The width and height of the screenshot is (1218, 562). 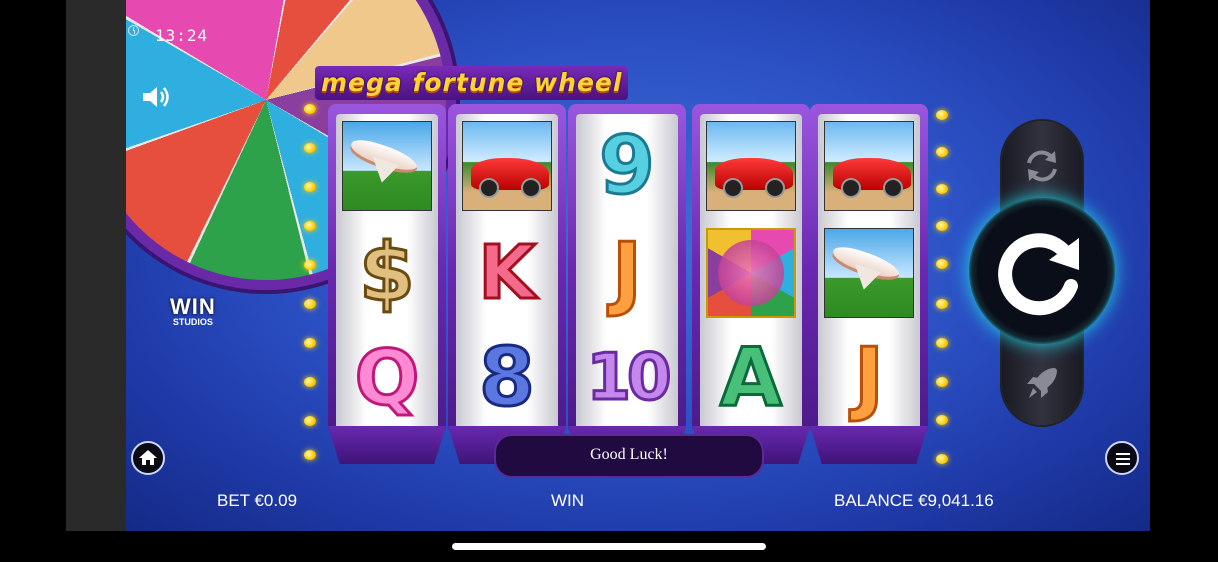 What do you see at coordinates (156, 97) in the screenshot?
I see `speaker-icon` at bounding box center [156, 97].